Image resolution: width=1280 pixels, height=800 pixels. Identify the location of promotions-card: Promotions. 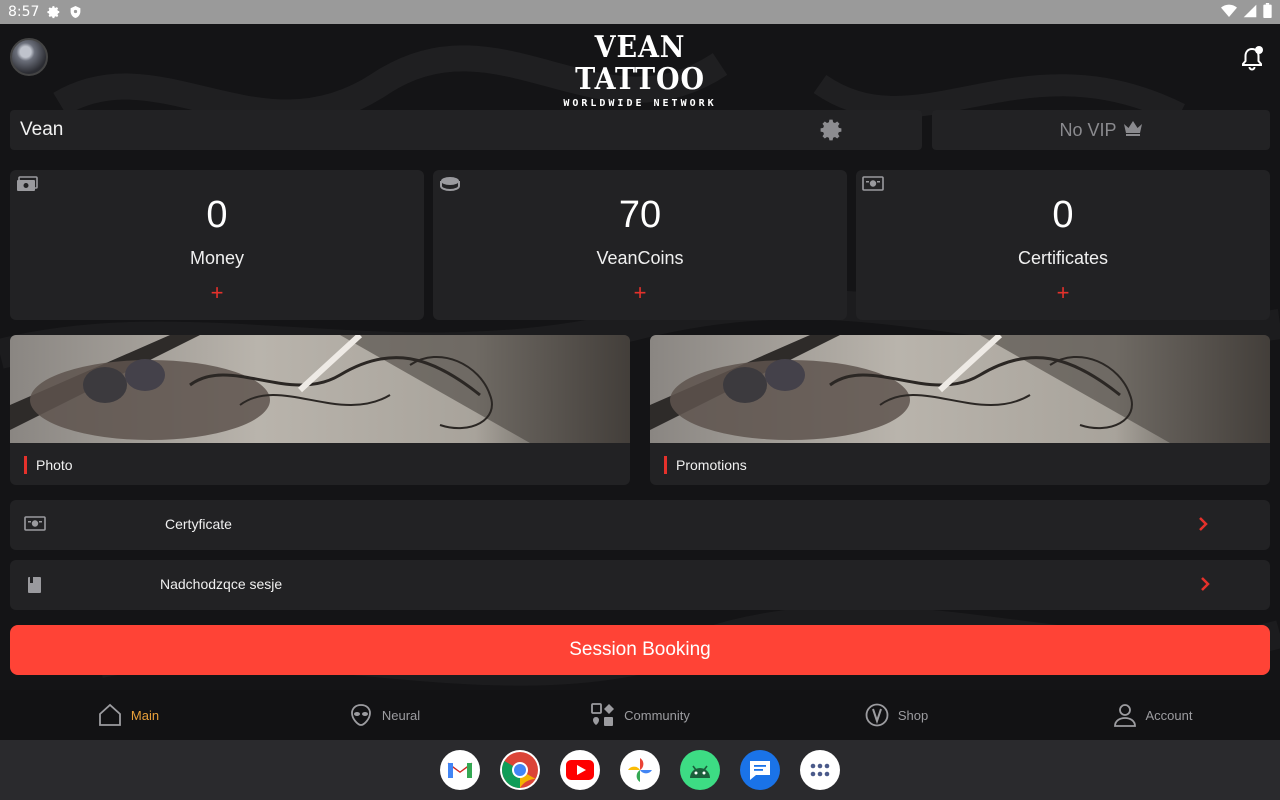
(960, 410).